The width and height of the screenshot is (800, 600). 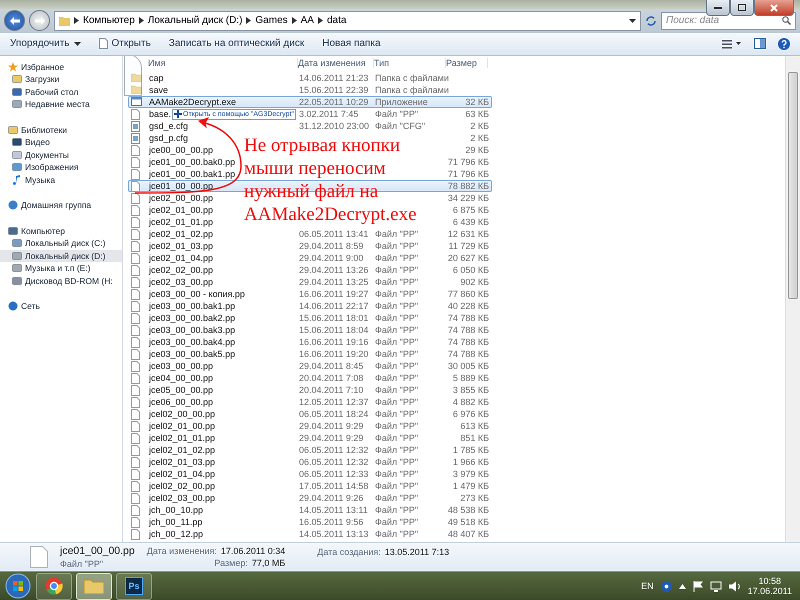 I want to click on sidebar-item: Недавние места, so click(x=61, y=104).